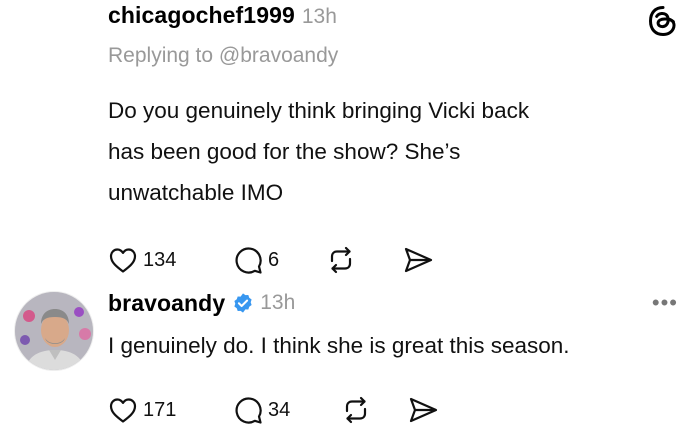  What do you see at coordinates (404, 303) in the screenshot?
I see `reply-header: bravoandy 13h` at bounding box center [404, 303].